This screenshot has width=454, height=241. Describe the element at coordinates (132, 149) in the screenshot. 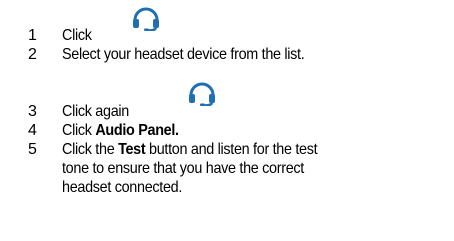

I see `test-button-label: Test` at that location.